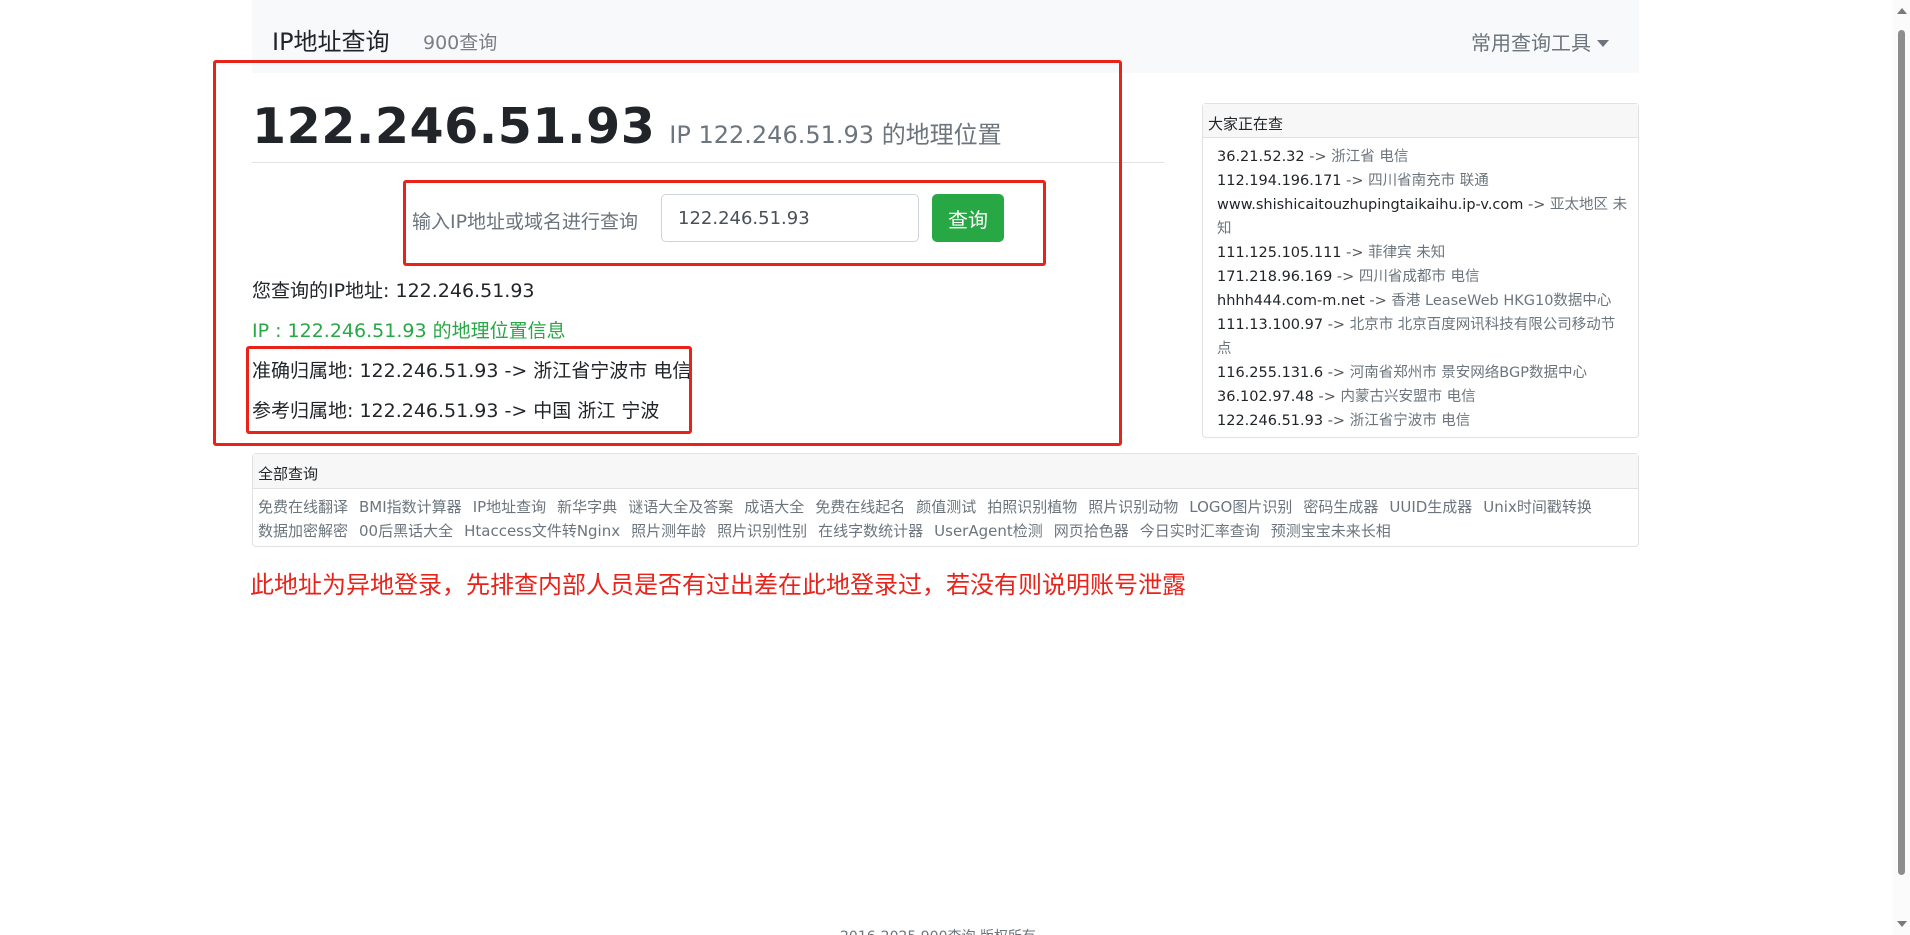 The height and width of the screenshot is (935, 1910). I want to click on annotation-box-location, so click(469, 390).